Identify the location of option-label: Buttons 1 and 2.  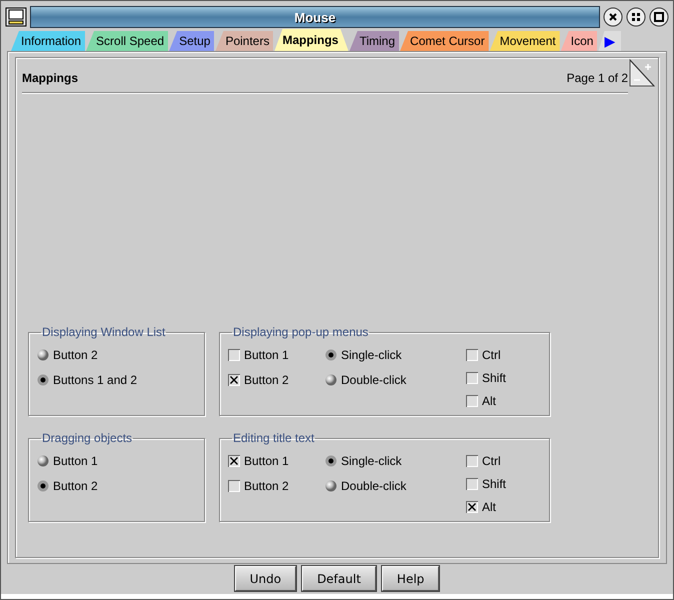
(95, 380).